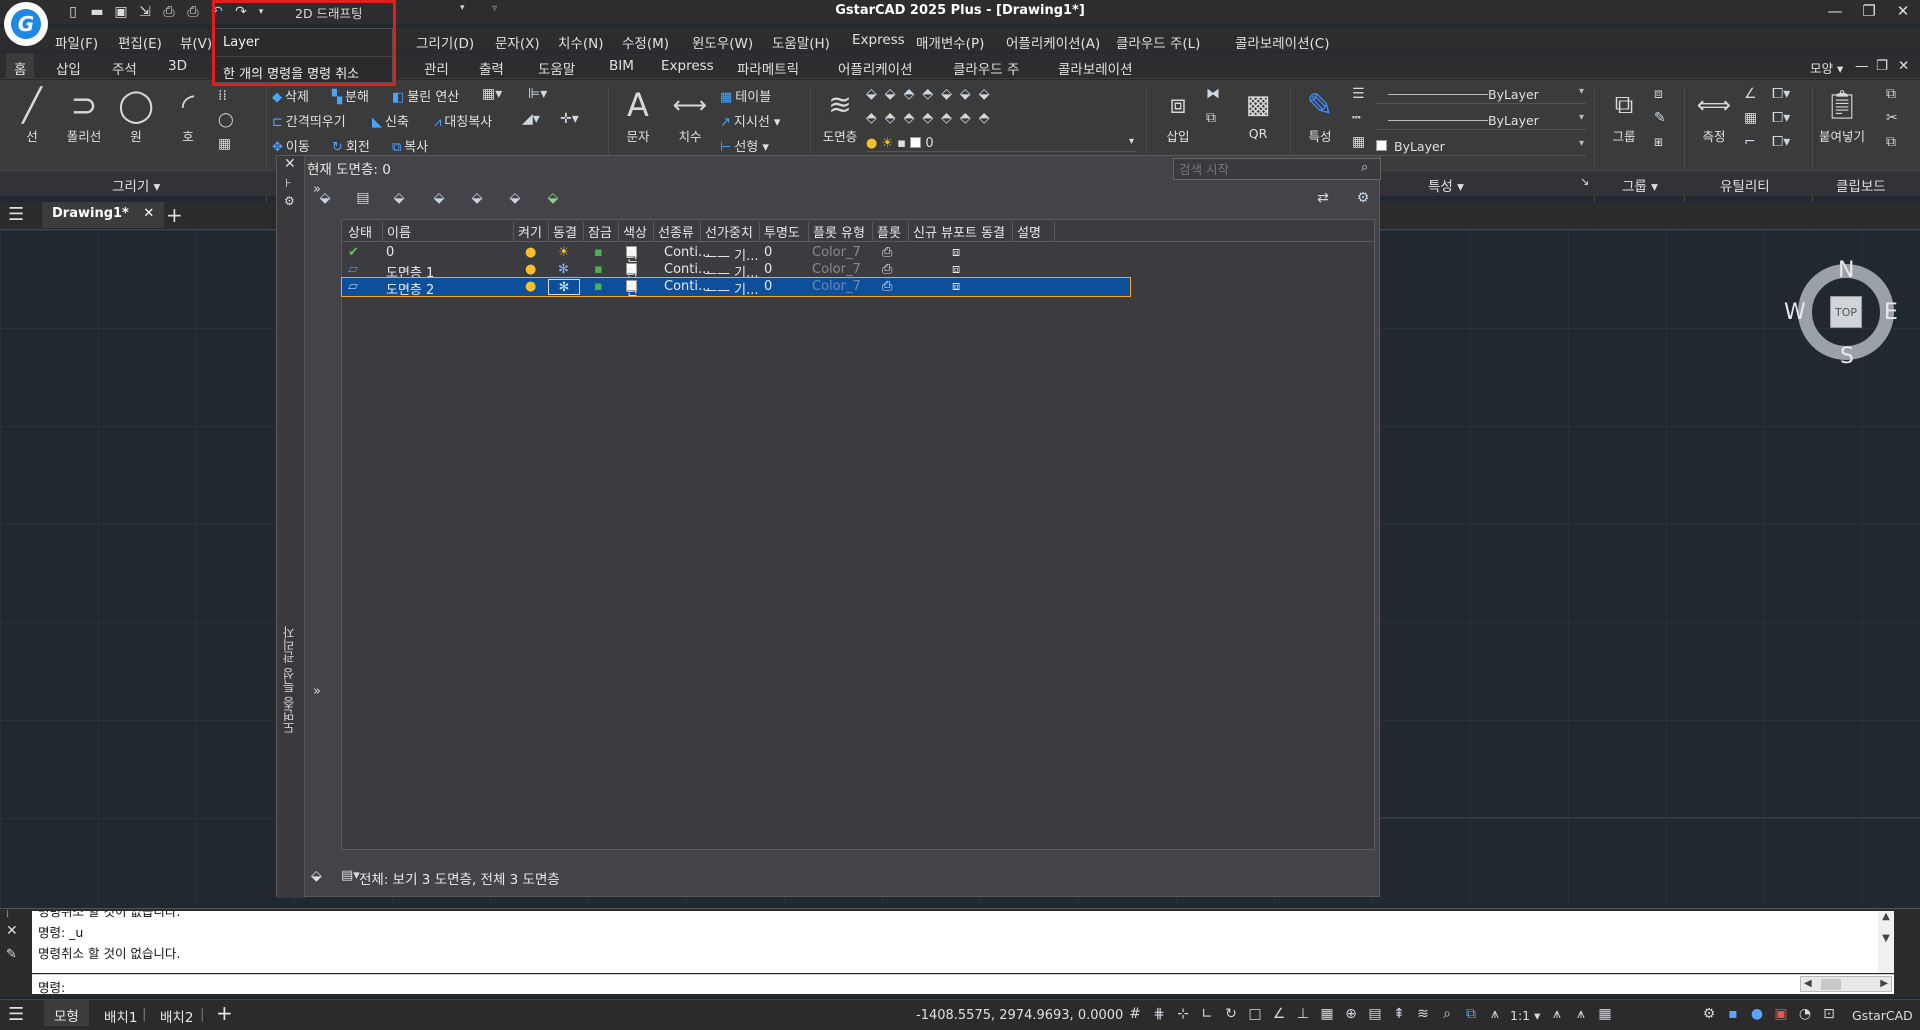 This screenshot has width=1920, height=1030. Describe the element at coordinates (222, 96) in the screenshot. I see `point-icon: ⁞⁞` at that location.